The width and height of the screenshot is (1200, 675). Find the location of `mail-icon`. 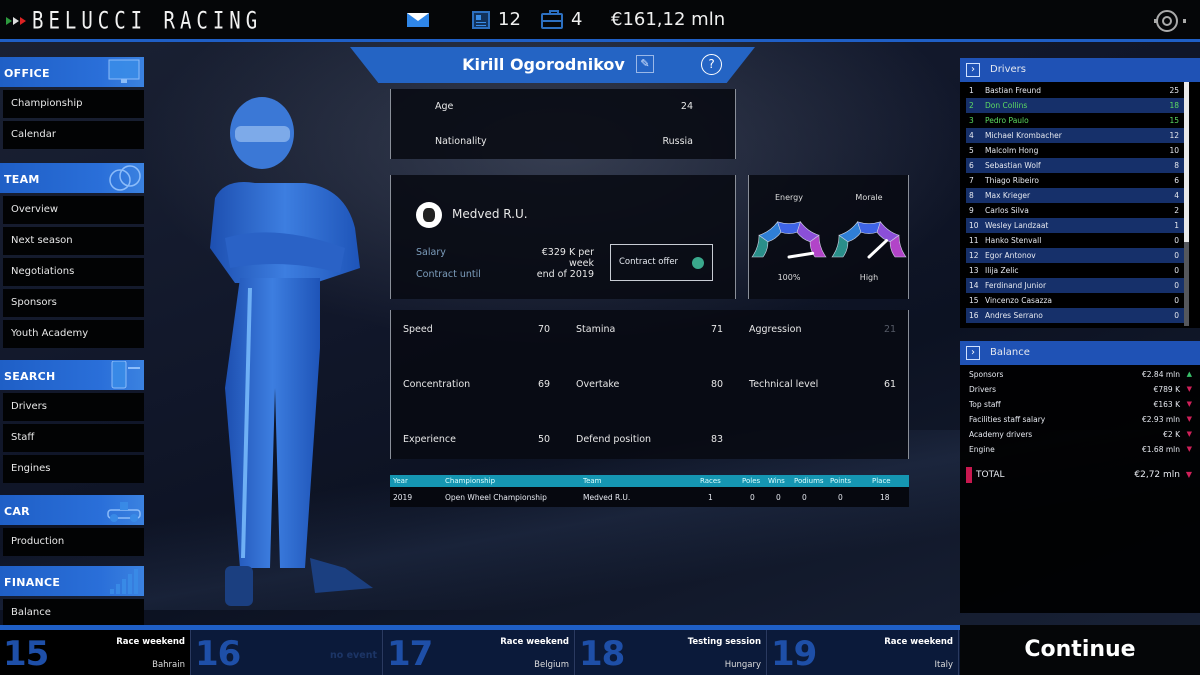

mail-icon is located at coordinates (418, 20).